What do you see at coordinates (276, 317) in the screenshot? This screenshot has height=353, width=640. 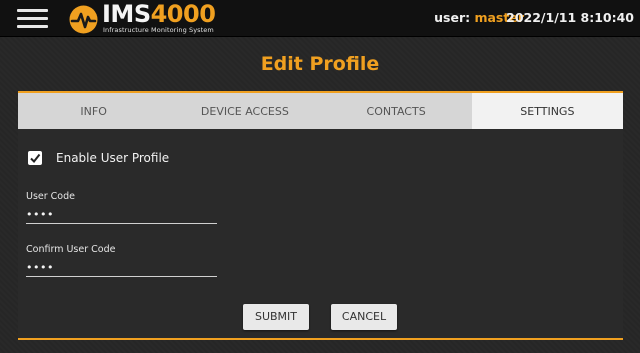 I see `submit-button: SUBMIT` at bounding box center [276, 317].